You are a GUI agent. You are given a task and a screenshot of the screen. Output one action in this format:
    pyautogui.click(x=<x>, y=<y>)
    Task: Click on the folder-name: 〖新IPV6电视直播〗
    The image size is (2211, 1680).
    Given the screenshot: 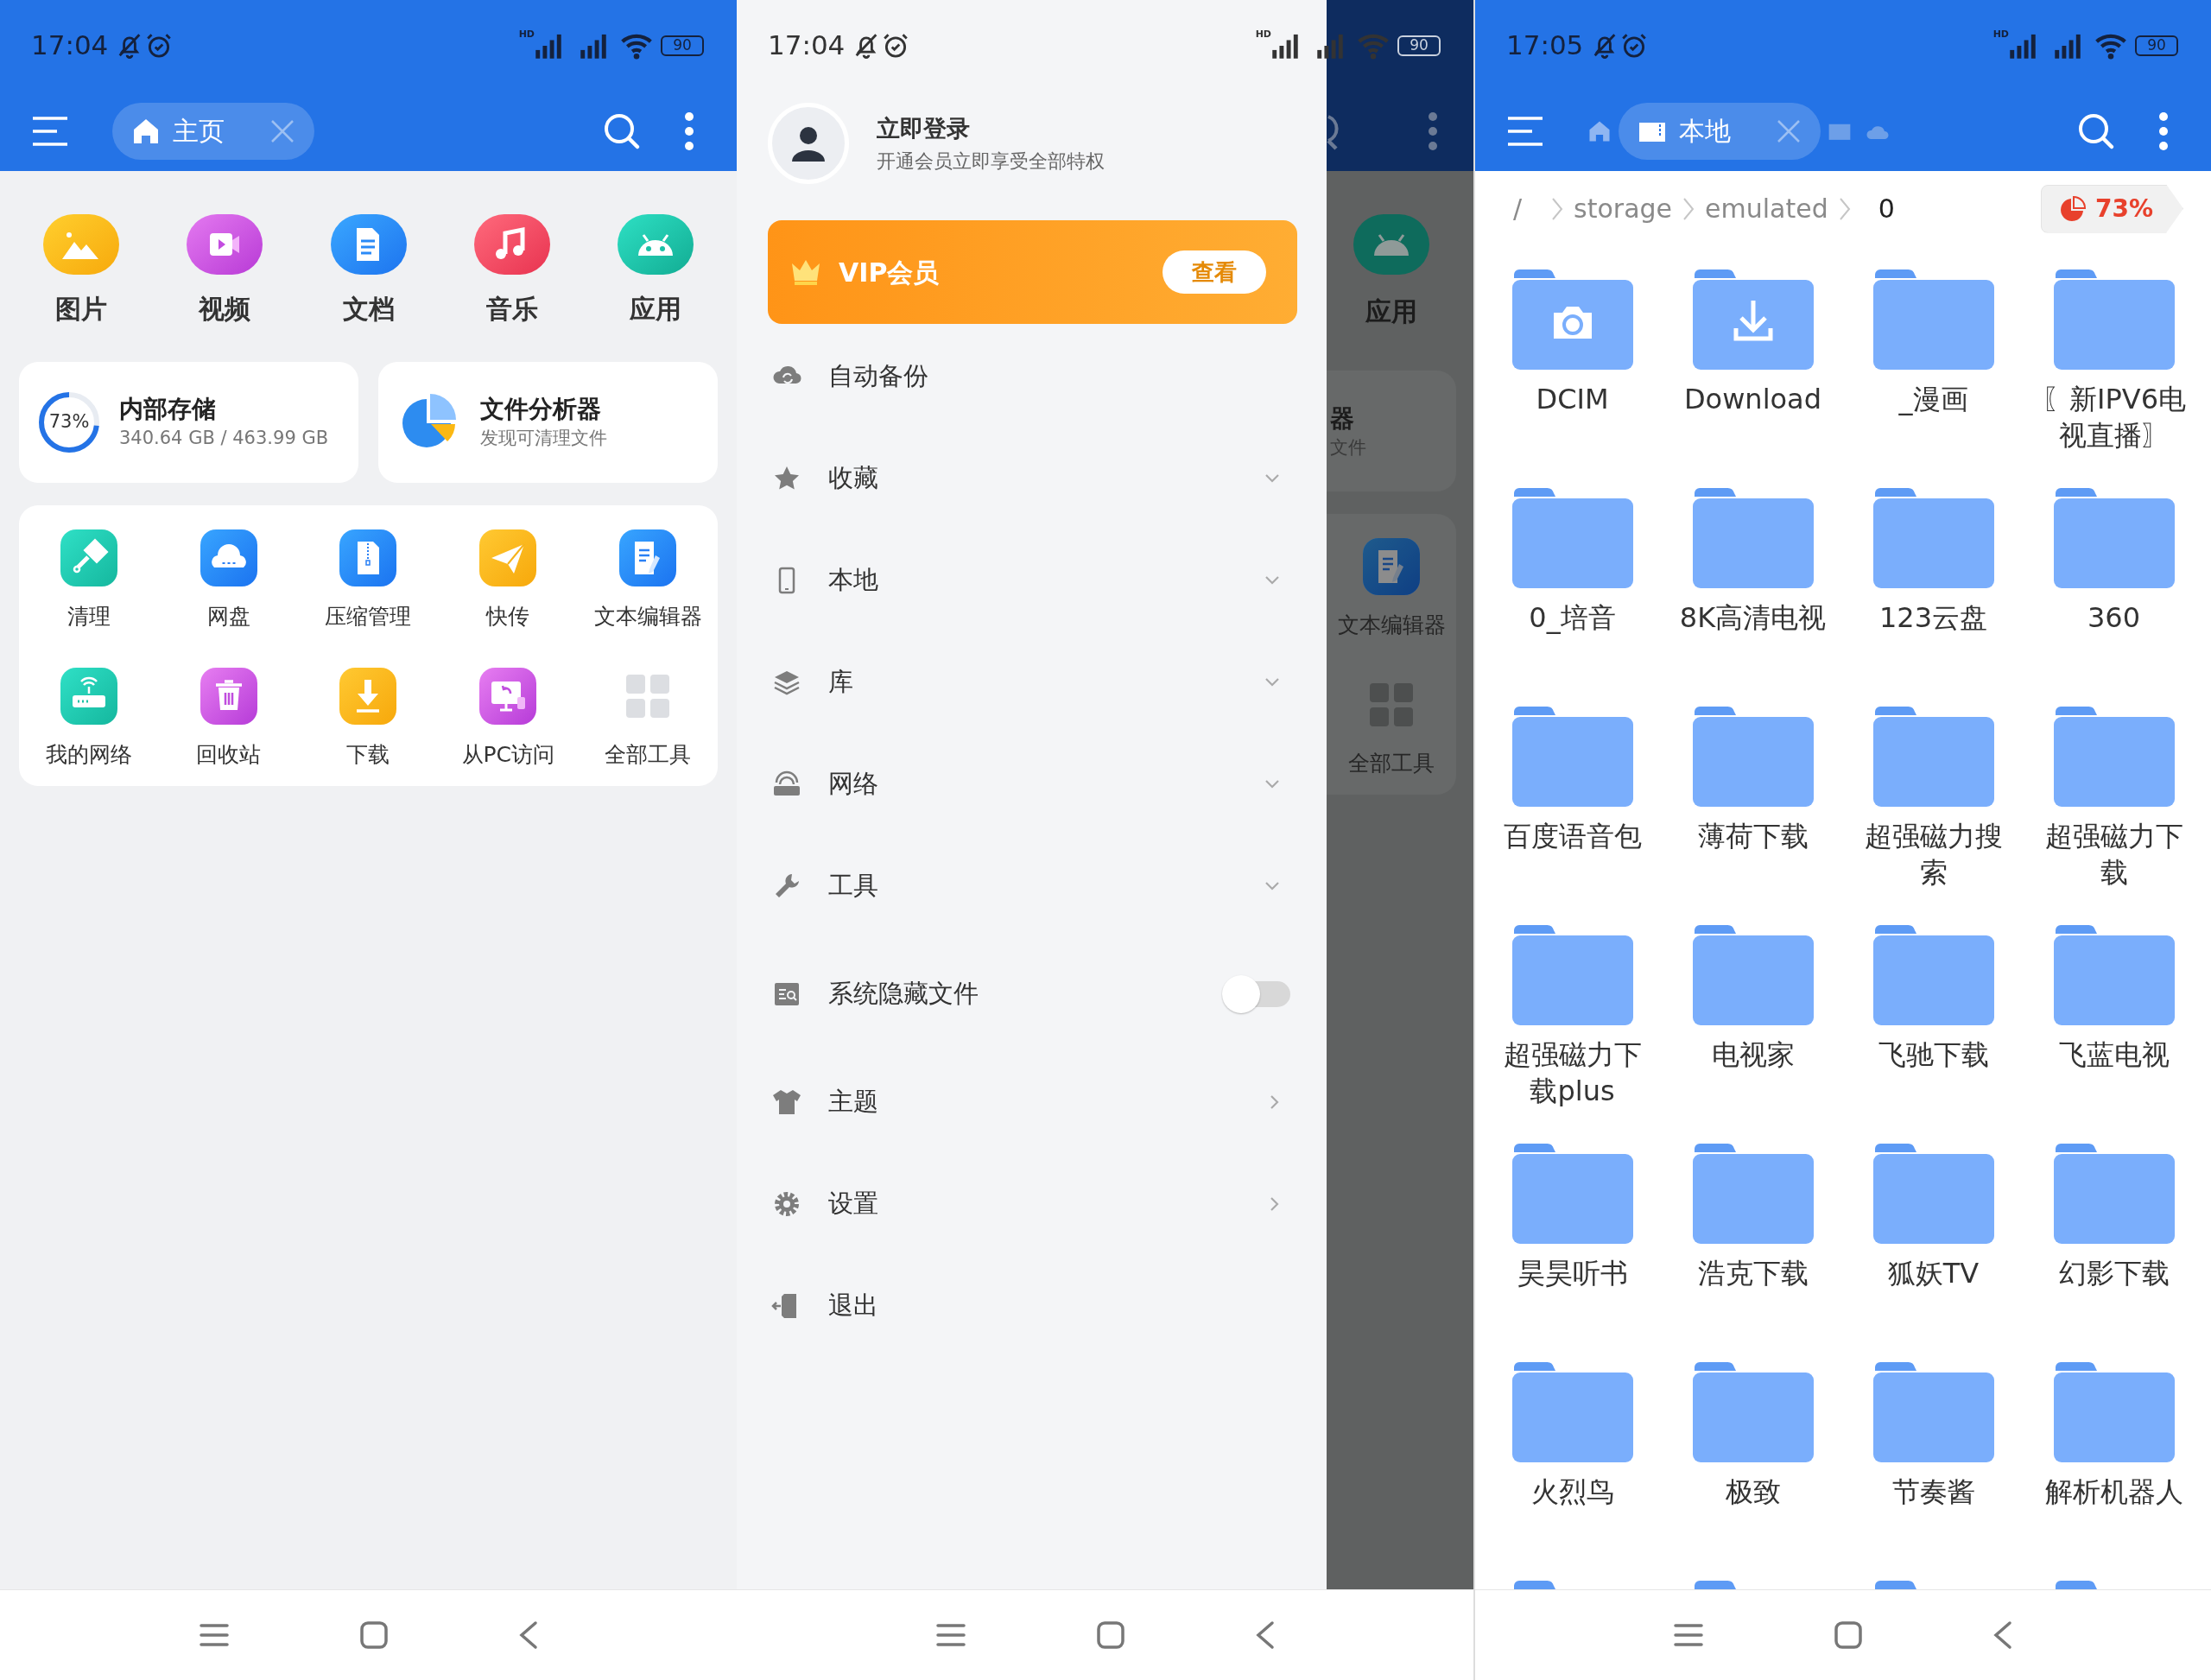 What is the action you would take?
    pyautogui.click(x=2113, y=418)
    